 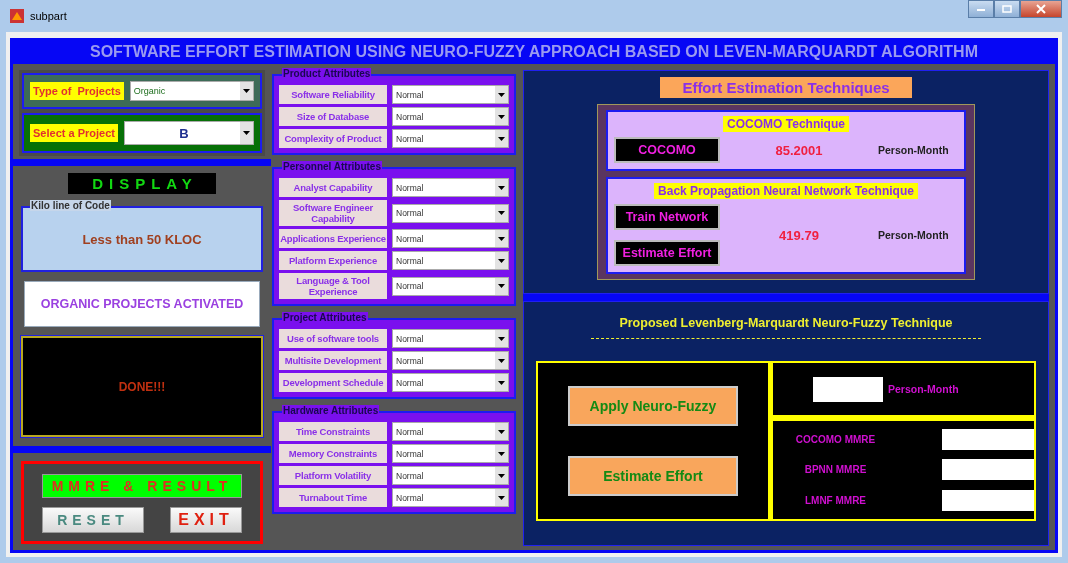 I want to click on effort-value: 419.79, so click(x=799, y=235).